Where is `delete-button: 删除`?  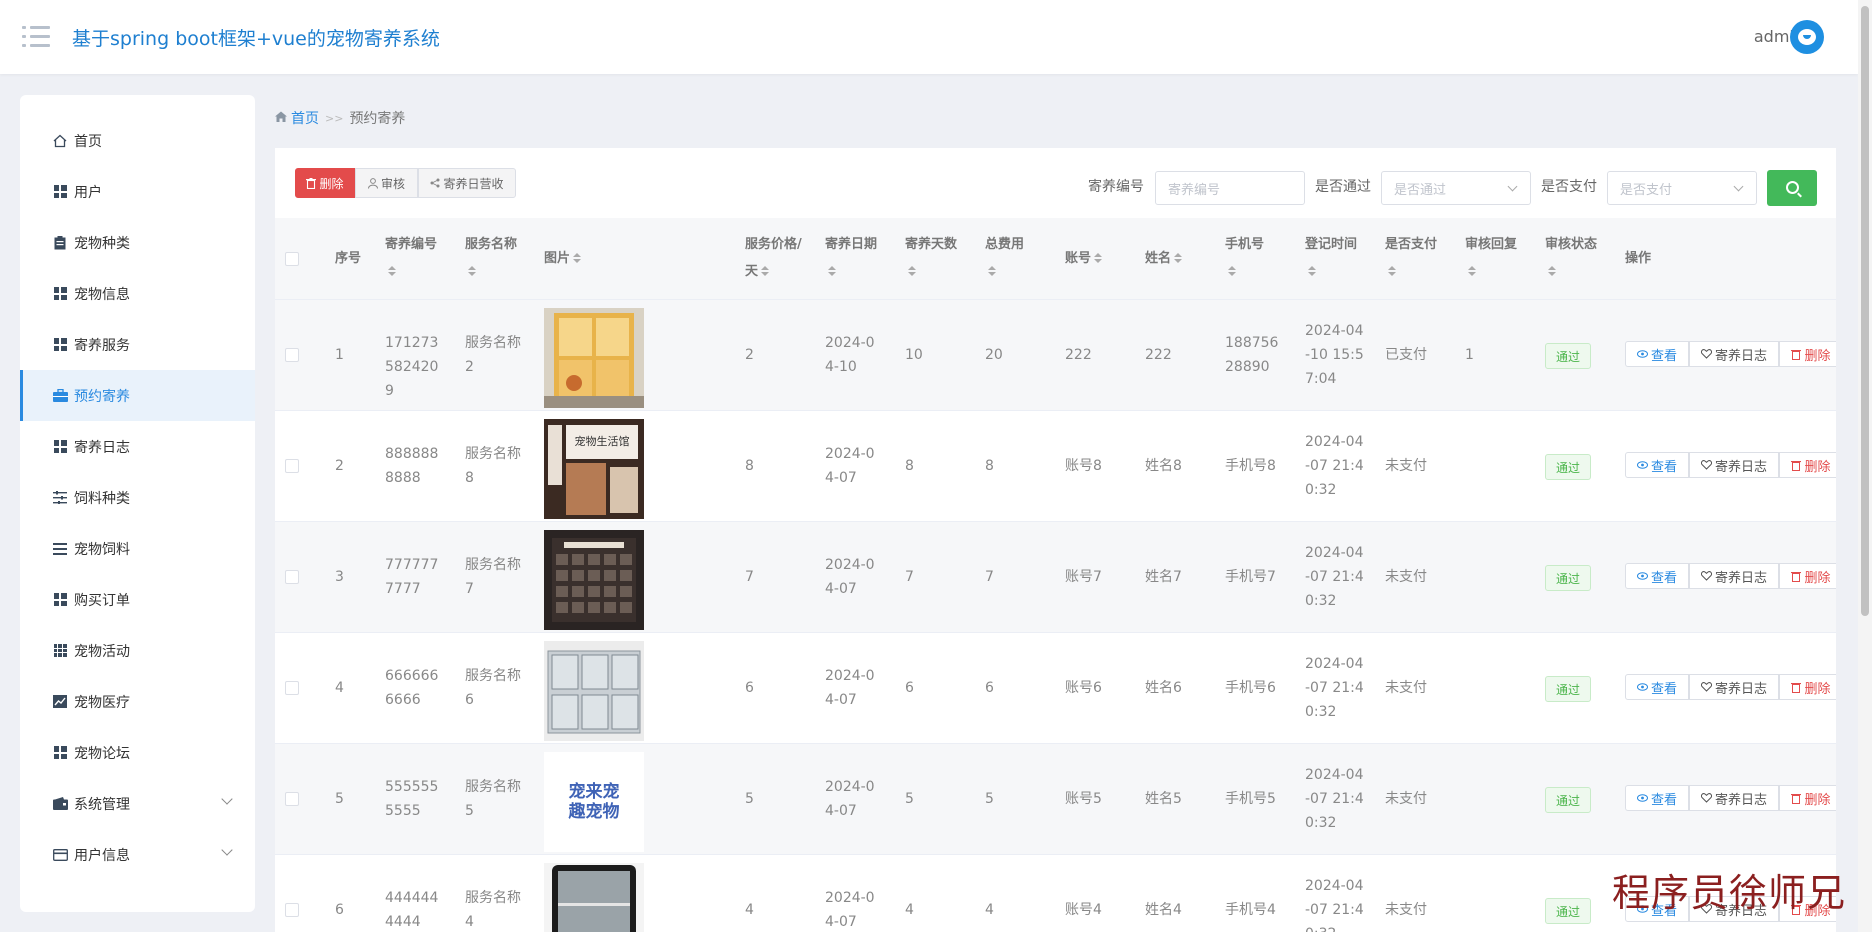 delete-button: 删除 is located at coordinates (325, 183).